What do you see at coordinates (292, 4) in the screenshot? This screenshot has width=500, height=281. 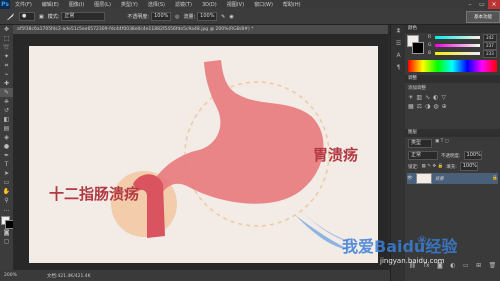 I see `menu-help: 帮助(H)` at bounding box center [292, 4].